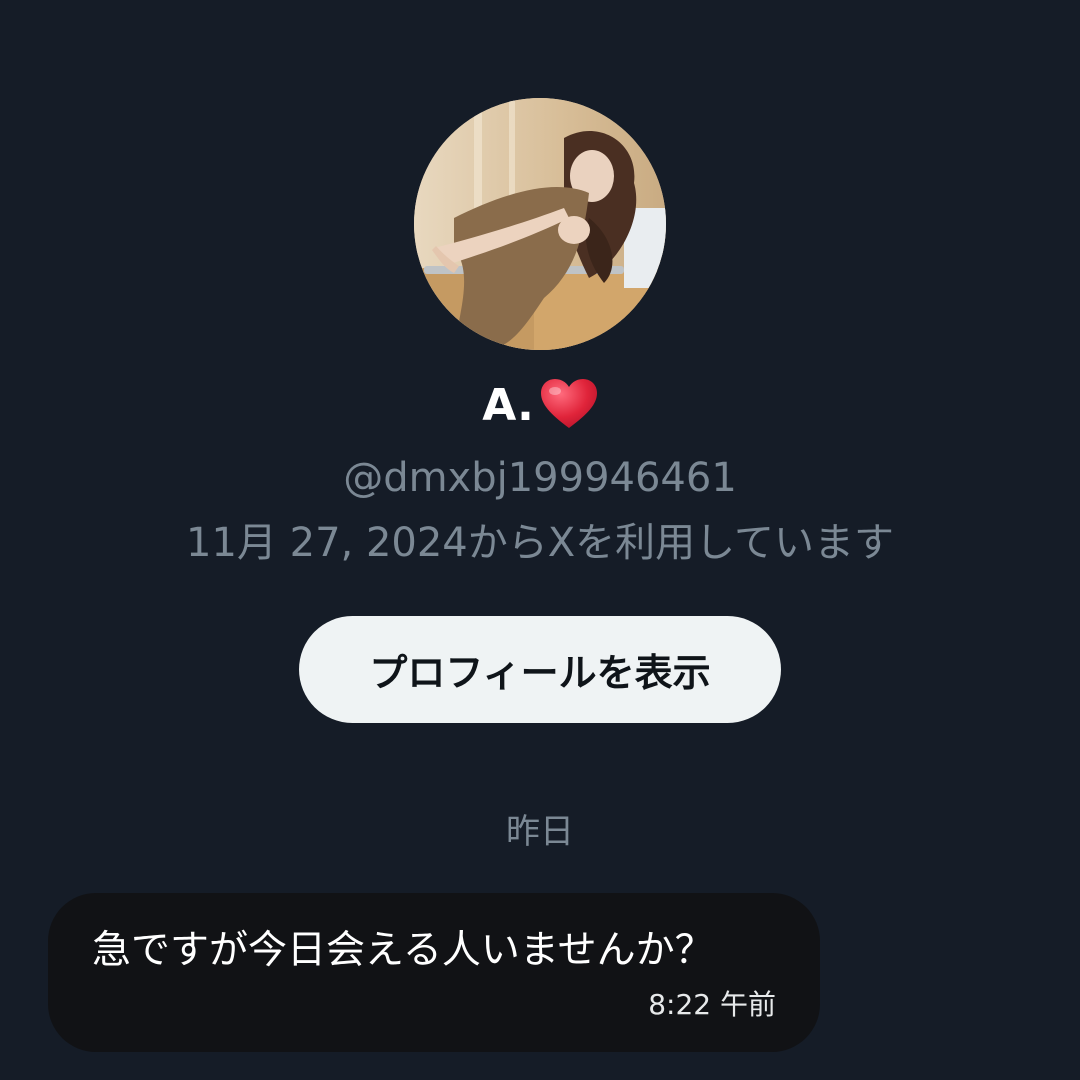 This screenshot has height=1080, width=1080. I want to click on joined-date: 11月 27, 2024からXを利用しています, so click(540, 543).